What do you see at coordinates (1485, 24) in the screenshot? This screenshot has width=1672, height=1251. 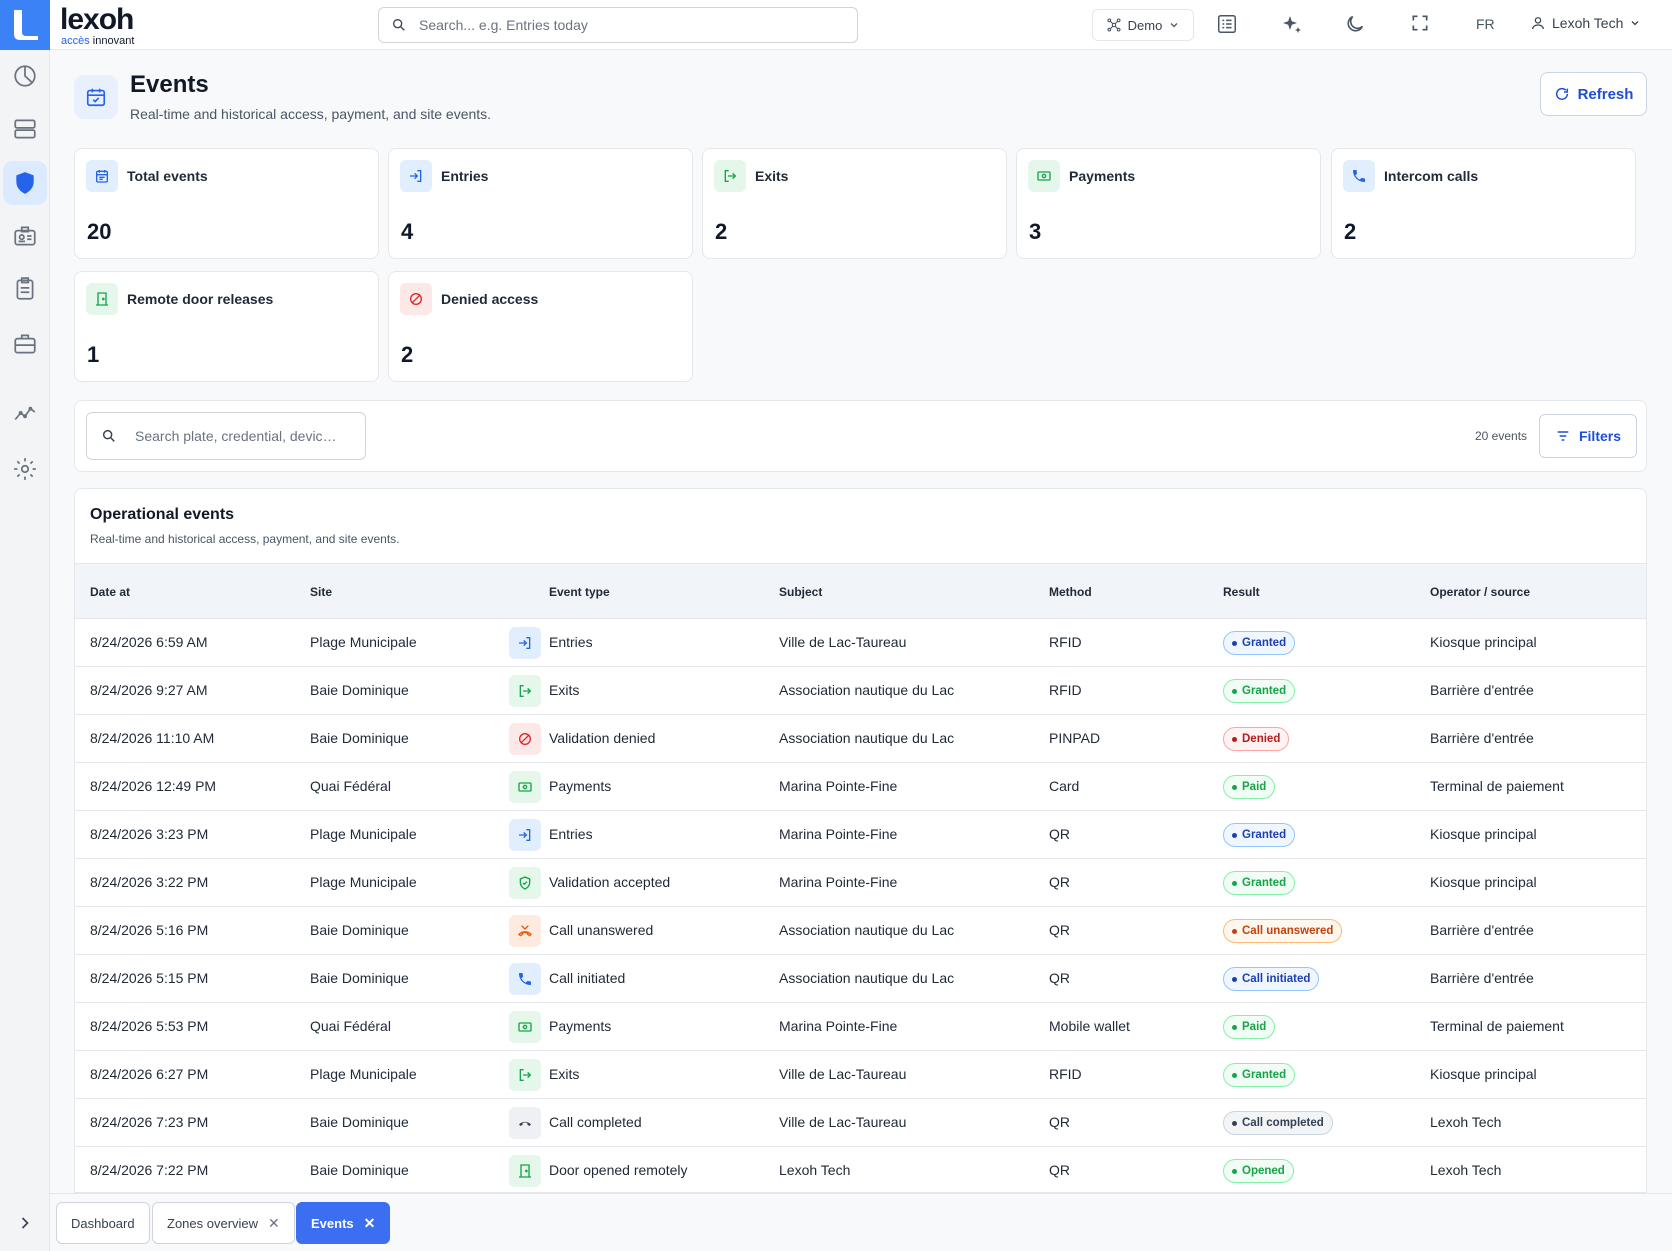 I see `language-switch: FR` at bounding box center [1485, 24].